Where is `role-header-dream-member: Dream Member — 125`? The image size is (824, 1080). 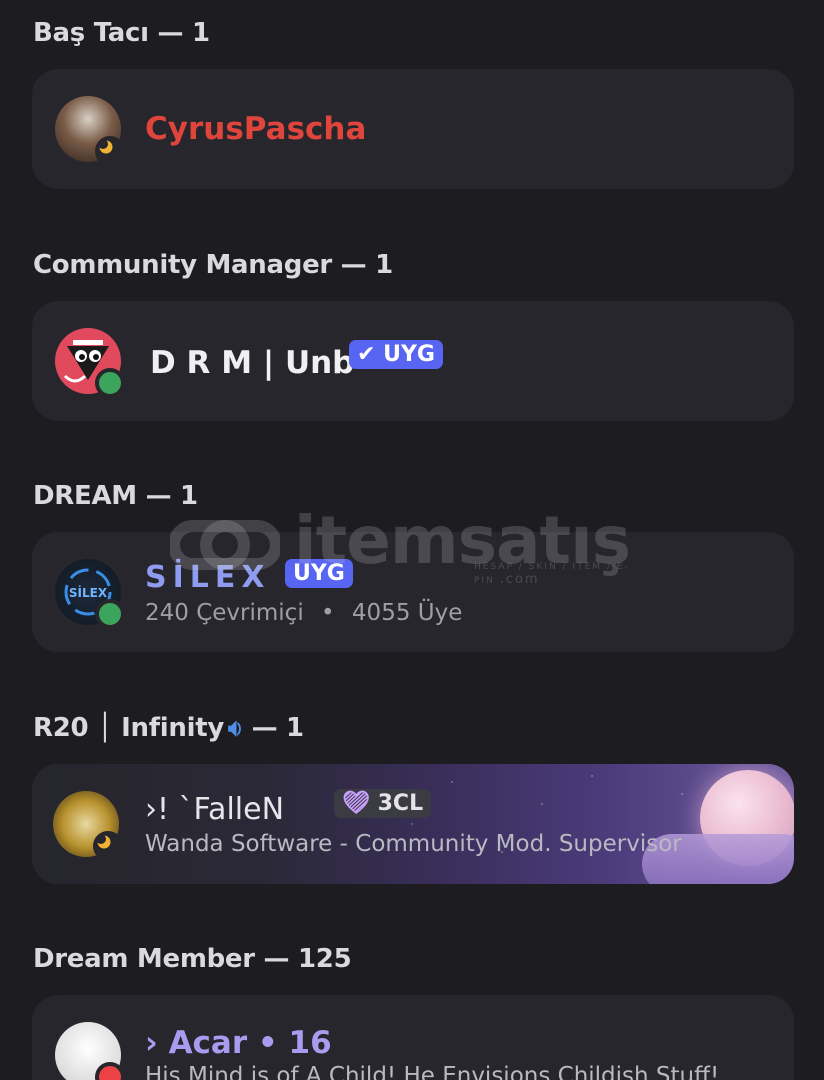
role-header-dream-member: Dream Member — 125 is located at coordinates (192, 959).